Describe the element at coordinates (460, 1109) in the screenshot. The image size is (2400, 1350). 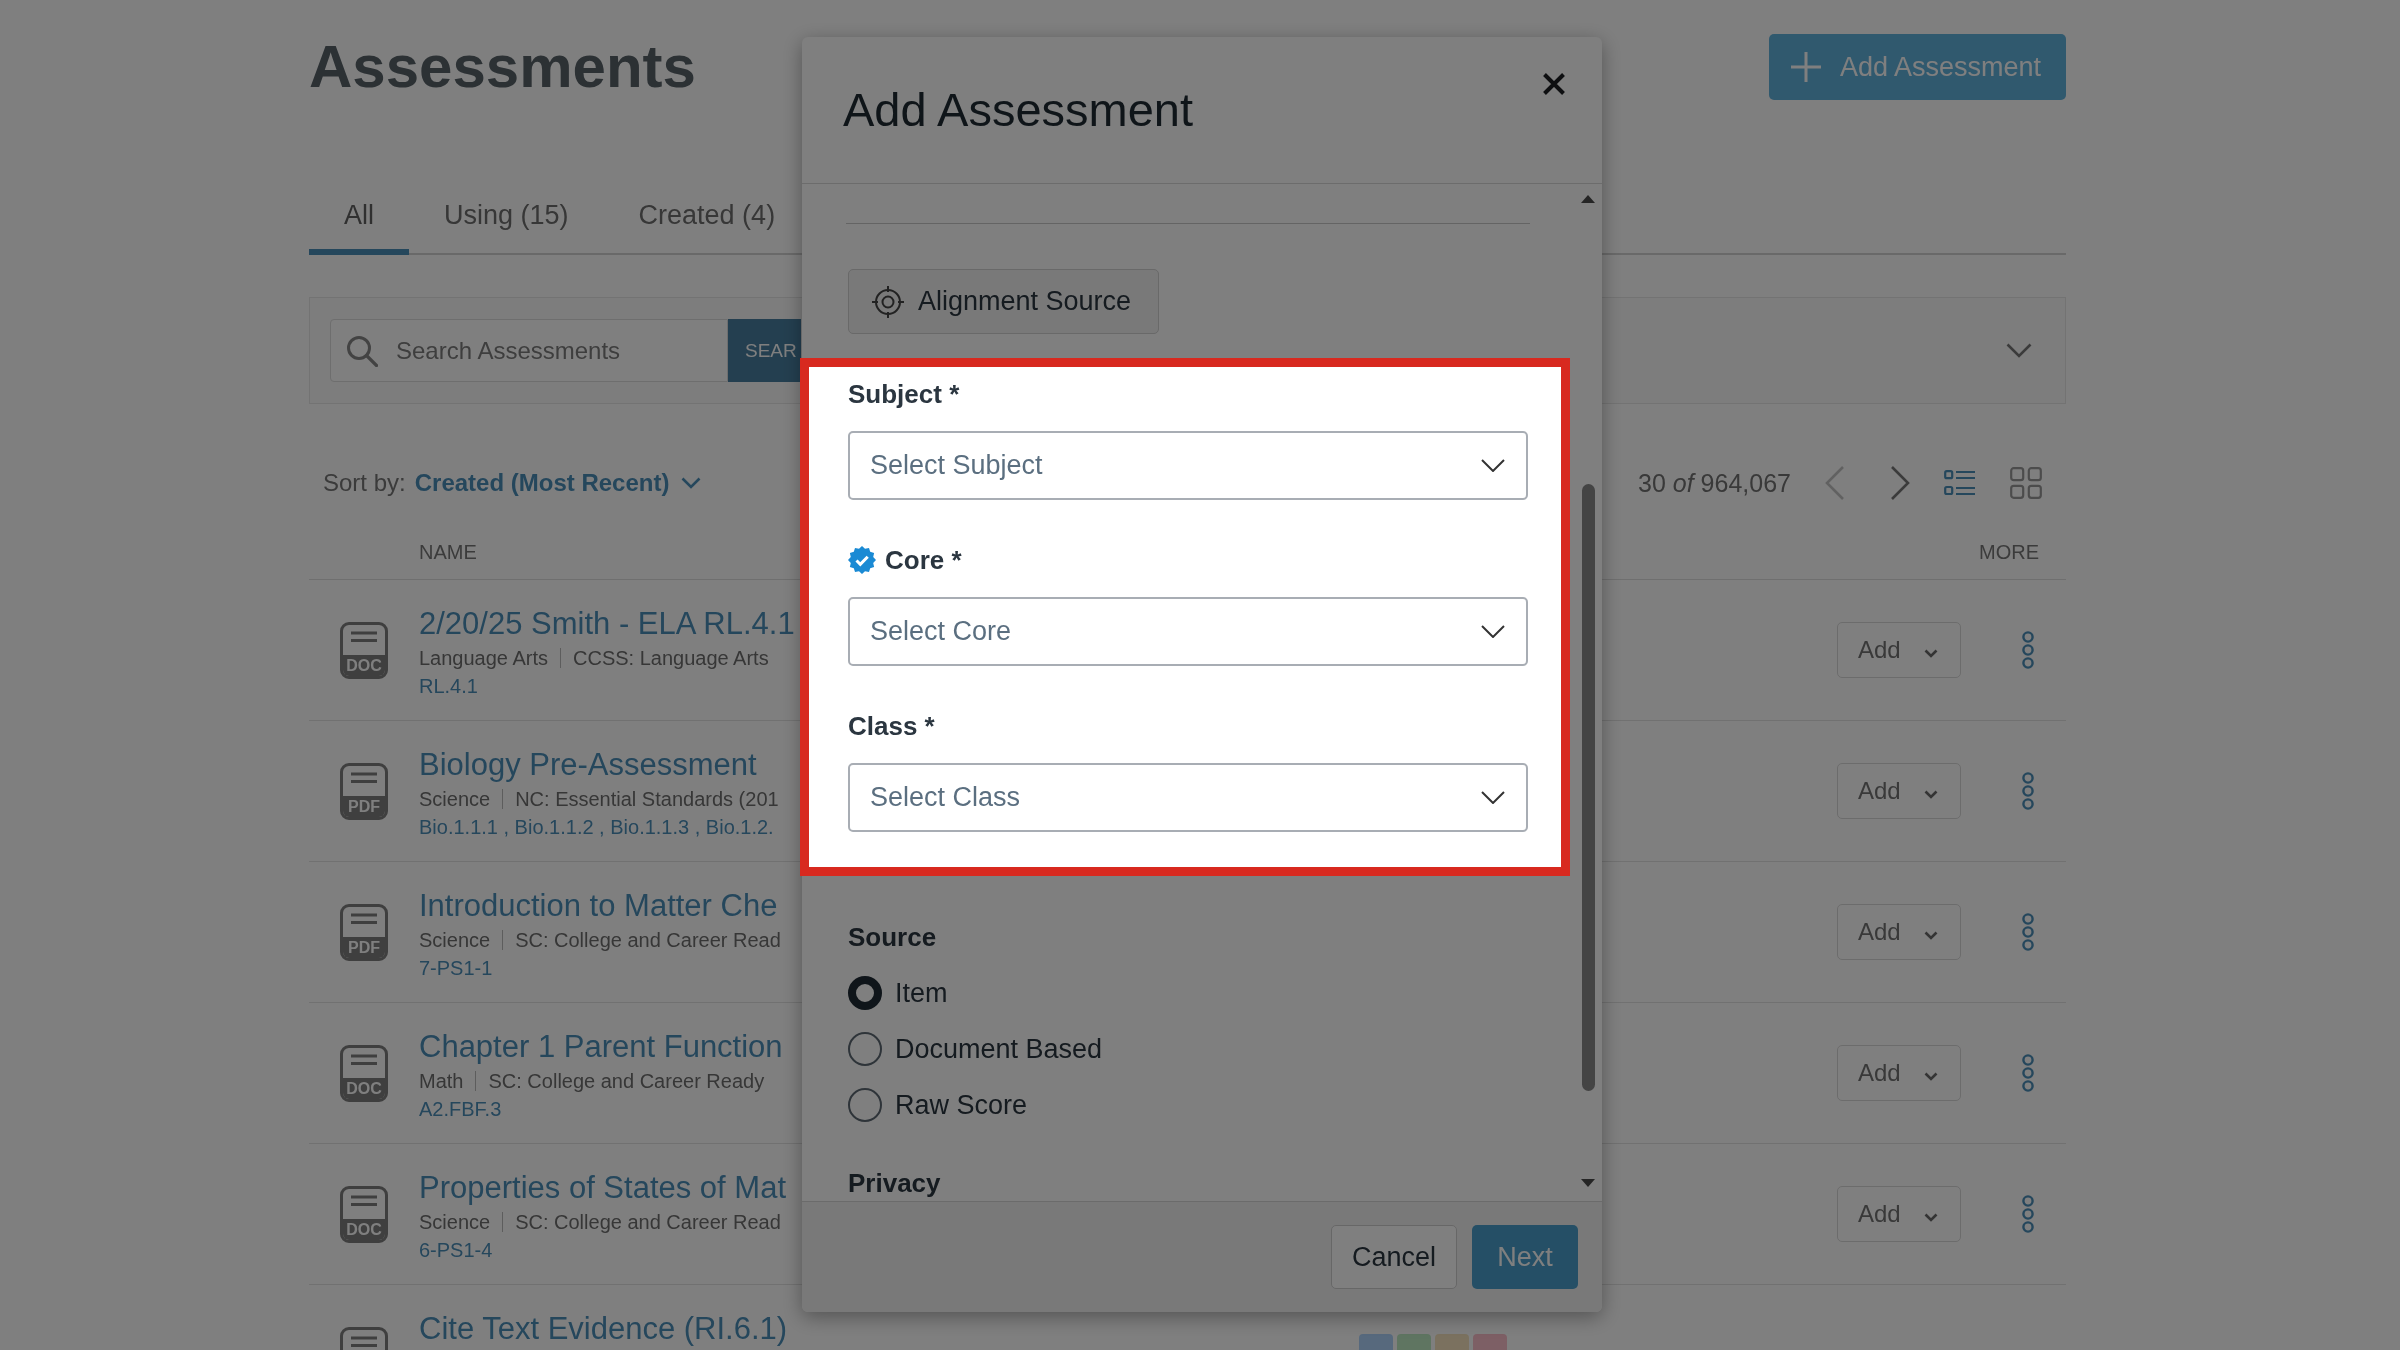
I see `standards-link: A2.FBF.3` at that location.